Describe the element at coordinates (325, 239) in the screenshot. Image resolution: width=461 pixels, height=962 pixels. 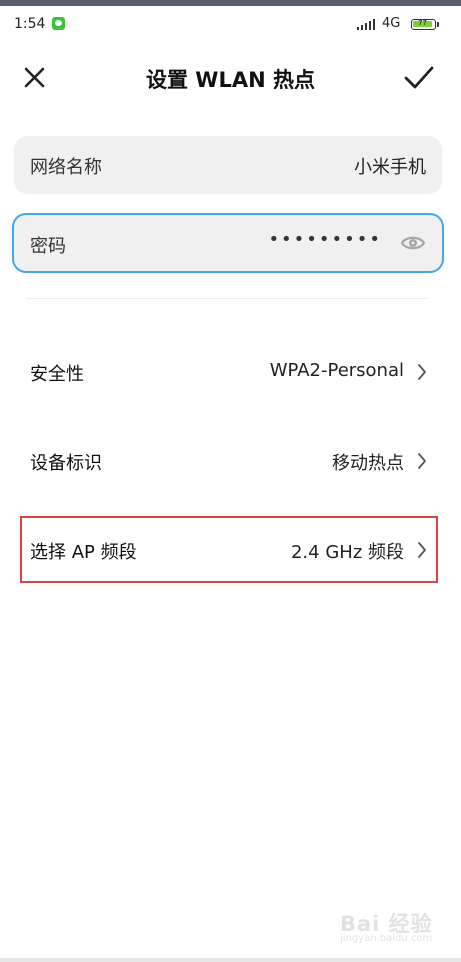
I see `password-value: •••••••••` at that location.